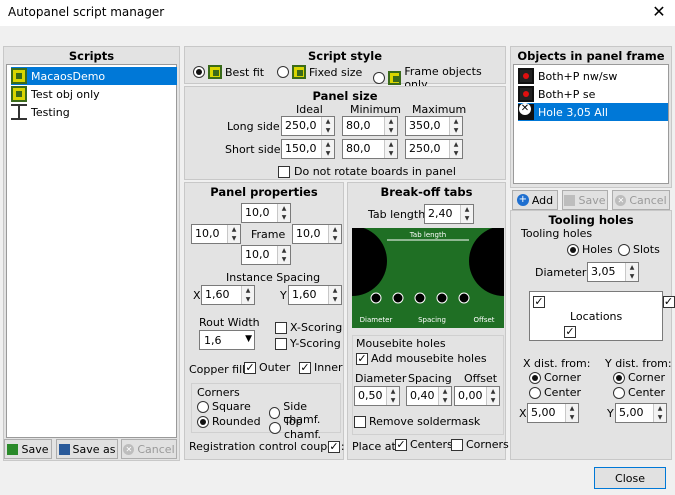 Image resolution: width=675 pixels, height=495 pixels. Describe the element at coordinates (417, 421) in the screenshot. I see `remove-soldermask-checkbox: Remove soldermask` at that location.